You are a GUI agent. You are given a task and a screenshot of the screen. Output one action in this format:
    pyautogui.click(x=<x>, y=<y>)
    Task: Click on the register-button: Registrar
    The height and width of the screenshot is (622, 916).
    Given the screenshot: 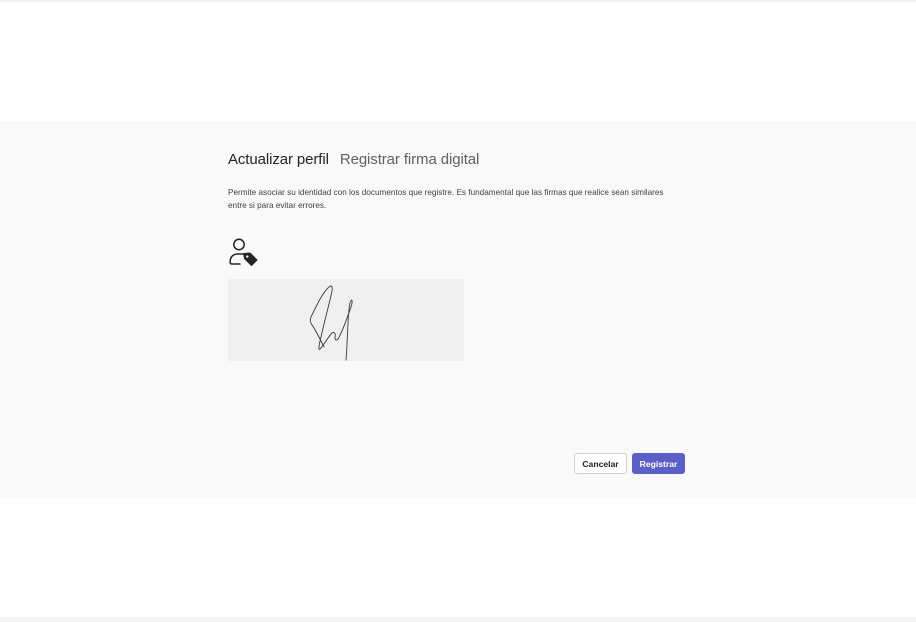 What is the action you would take?
    pyautogui.click(x=658, y=463)
    